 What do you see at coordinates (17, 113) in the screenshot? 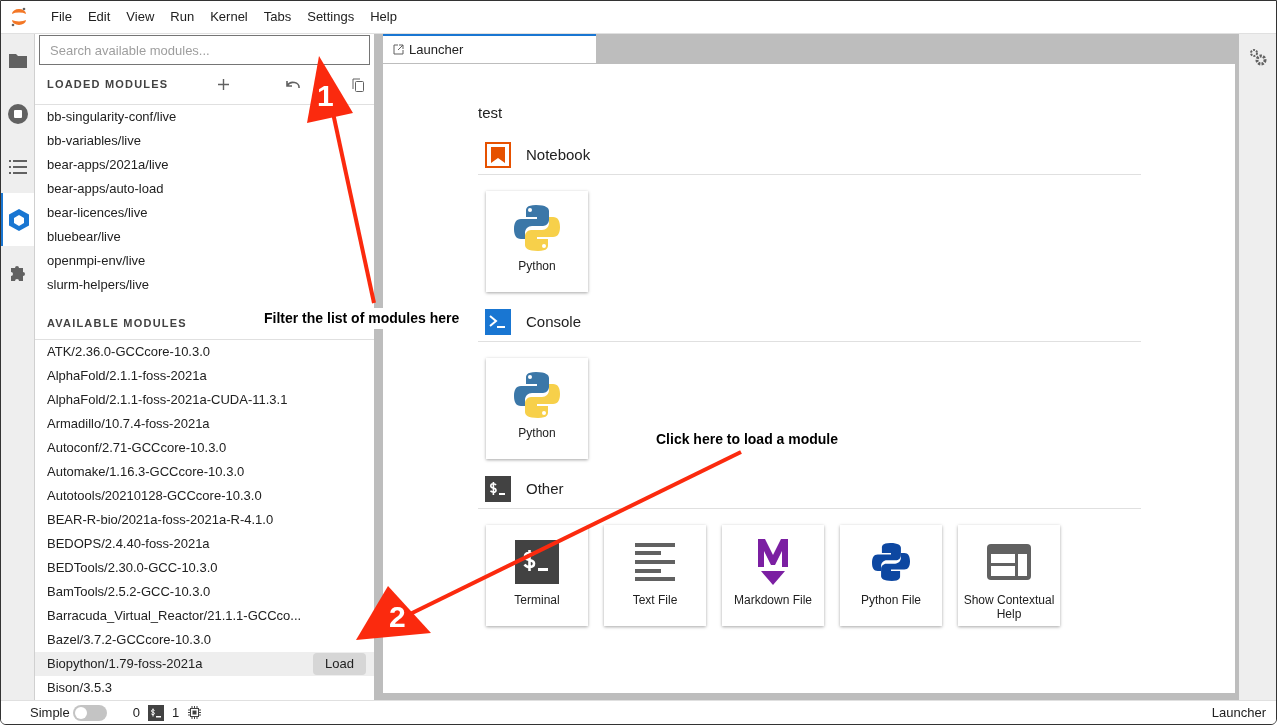
I see `stop-icon` at bounding box center [17, 113].